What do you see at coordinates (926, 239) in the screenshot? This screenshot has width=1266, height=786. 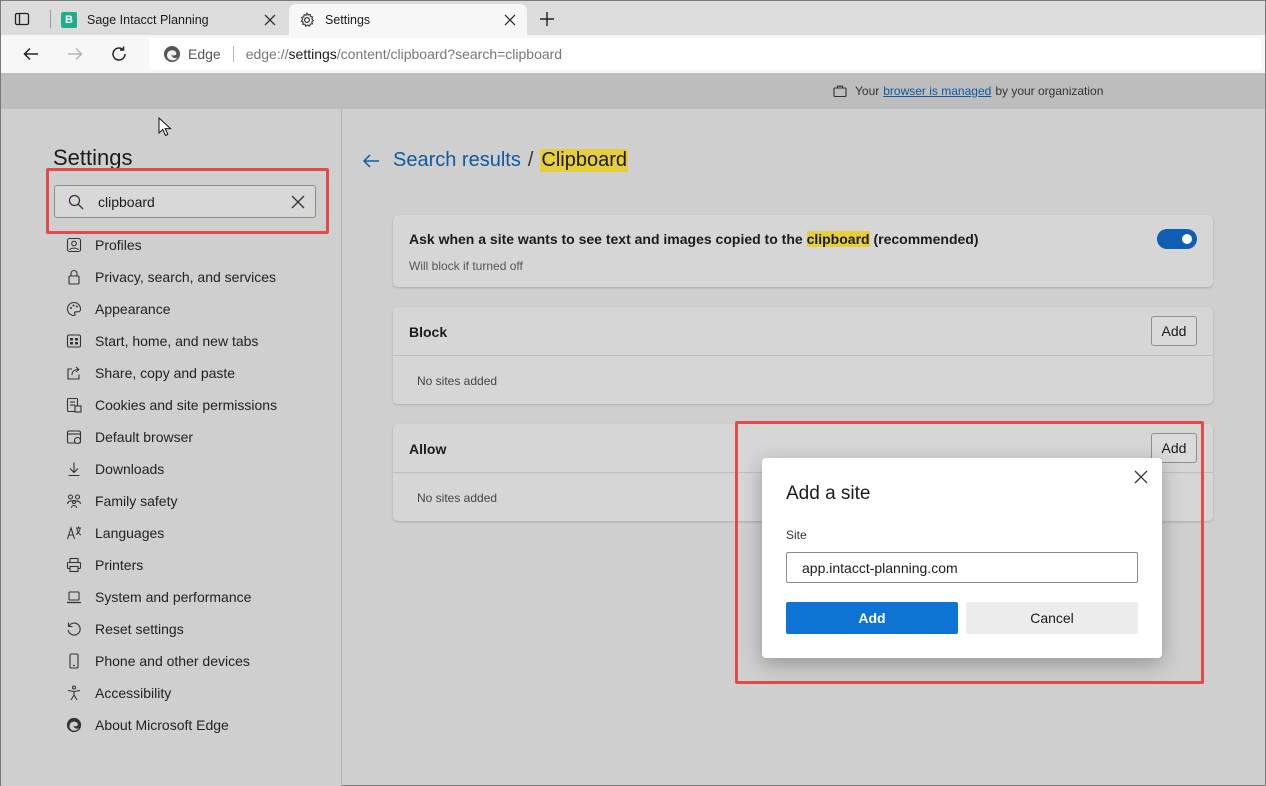 I see `title-after: (recommended)` at bounding box center [926, 239].